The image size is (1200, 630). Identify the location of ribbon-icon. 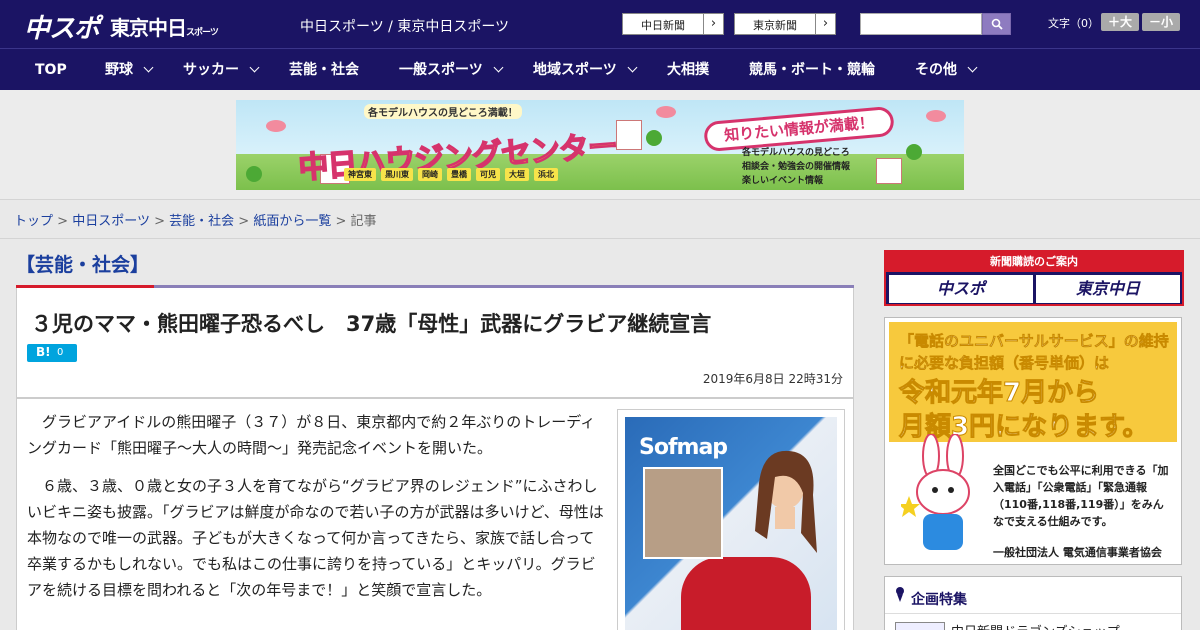
(900, 594).